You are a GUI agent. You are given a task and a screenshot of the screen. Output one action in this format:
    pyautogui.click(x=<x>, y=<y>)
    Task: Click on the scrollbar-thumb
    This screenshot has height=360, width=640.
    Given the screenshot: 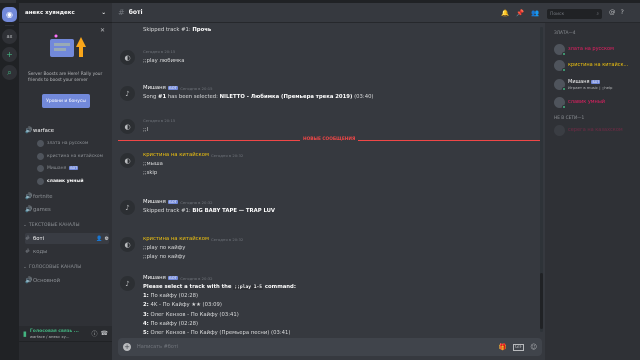 What is the action you would take?
    pyautogui.click(x=541, y=301)
    